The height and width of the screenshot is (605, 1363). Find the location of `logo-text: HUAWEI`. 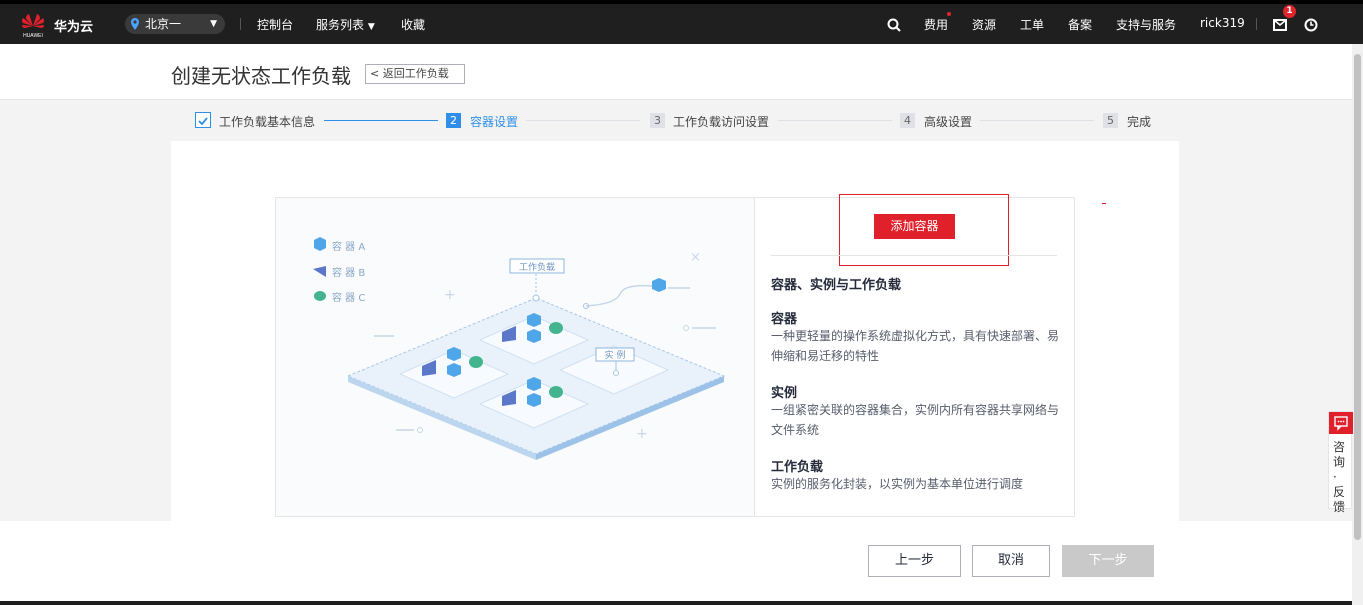

logo-text: HUAWEI is located at coordinates (33, 36).